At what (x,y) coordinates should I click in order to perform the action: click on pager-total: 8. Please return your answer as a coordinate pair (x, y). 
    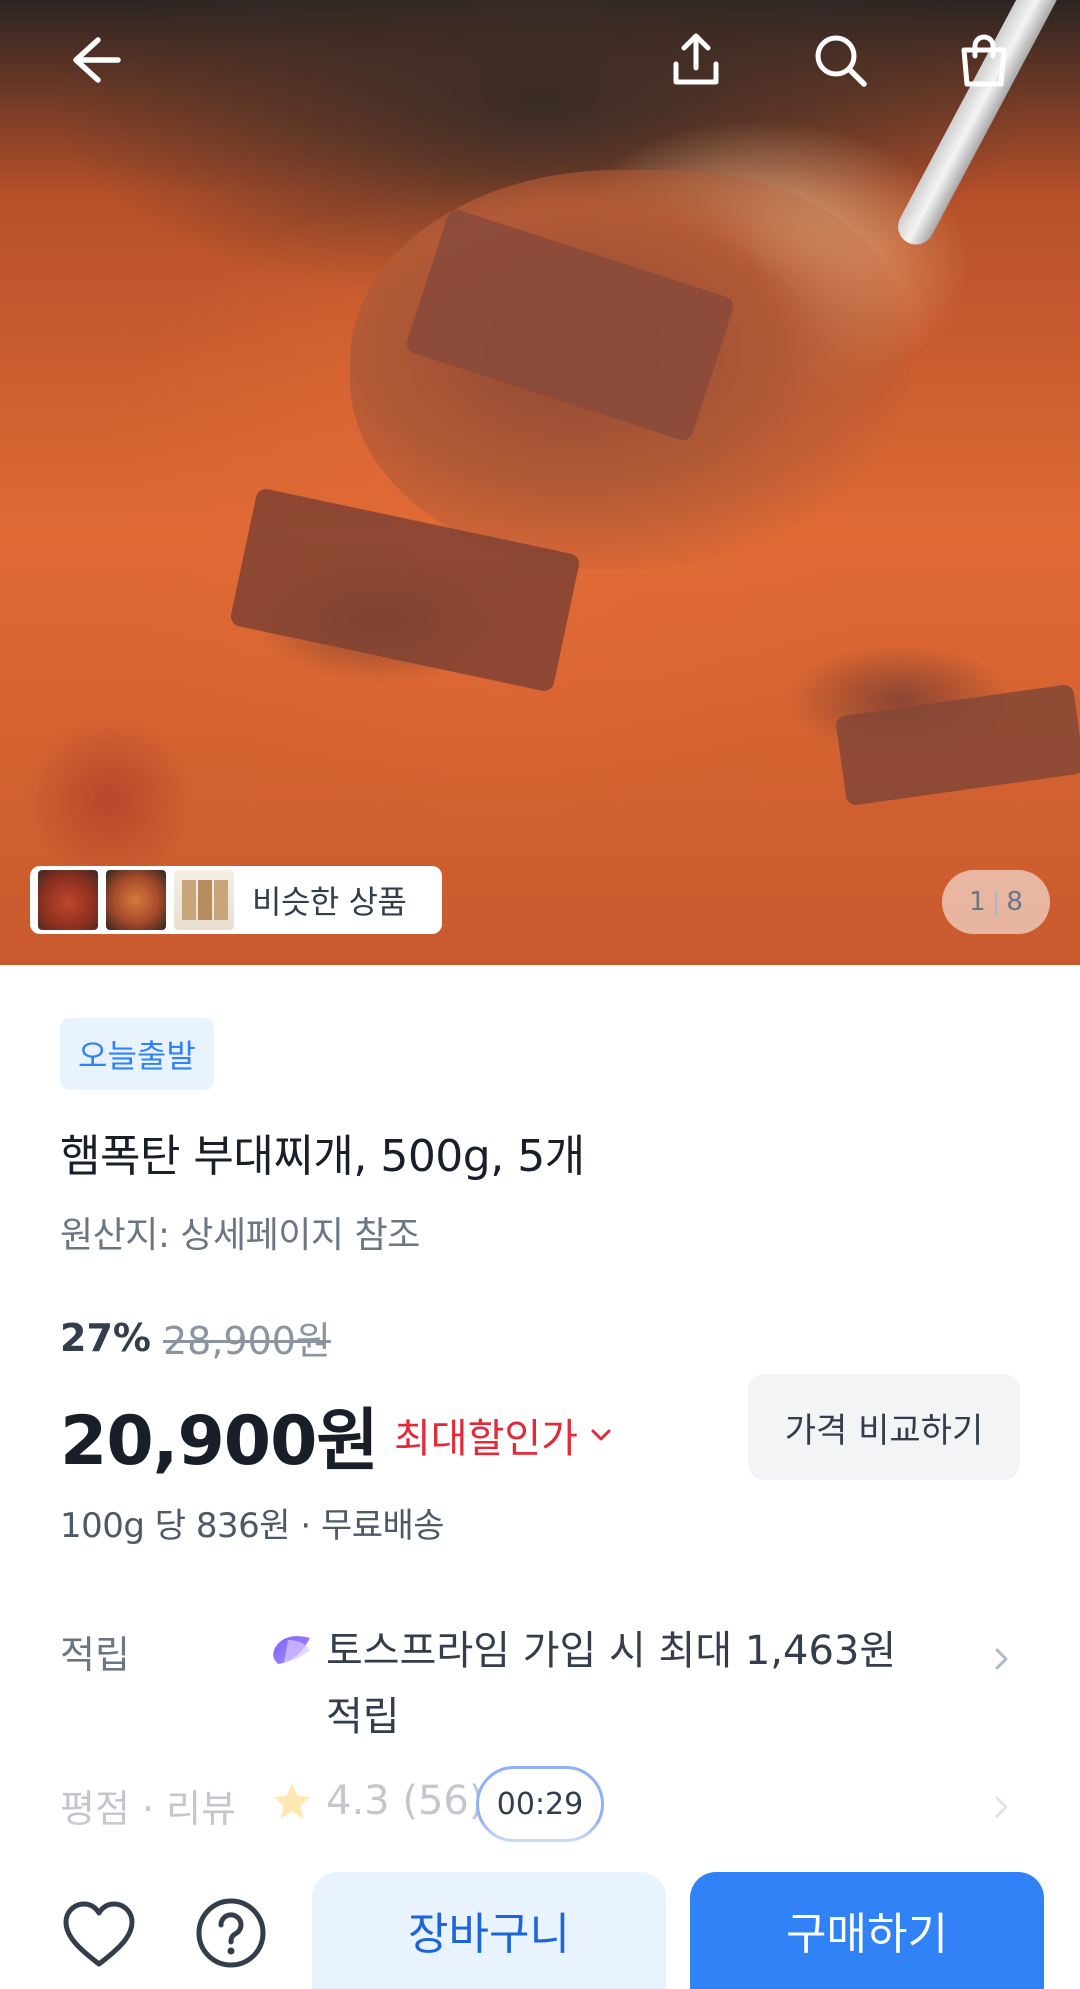
    Looking at the image, I should click on (1014, 902).